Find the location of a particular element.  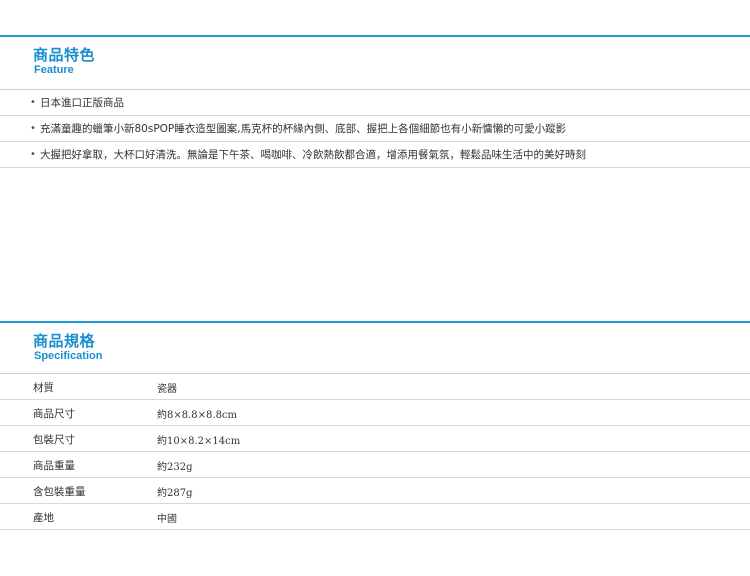

spec-row-product-weight: 商品重量 約232g is located at coordinates (375, 465).